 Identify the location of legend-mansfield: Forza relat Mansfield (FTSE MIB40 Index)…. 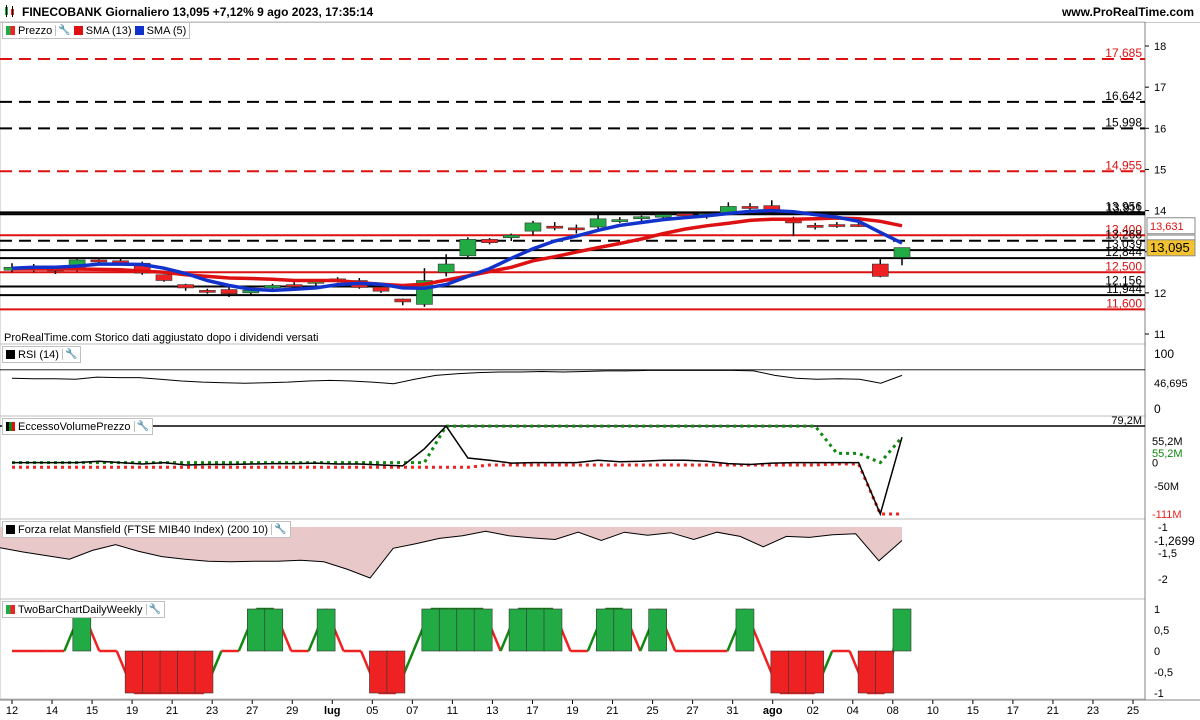
(146, 529).